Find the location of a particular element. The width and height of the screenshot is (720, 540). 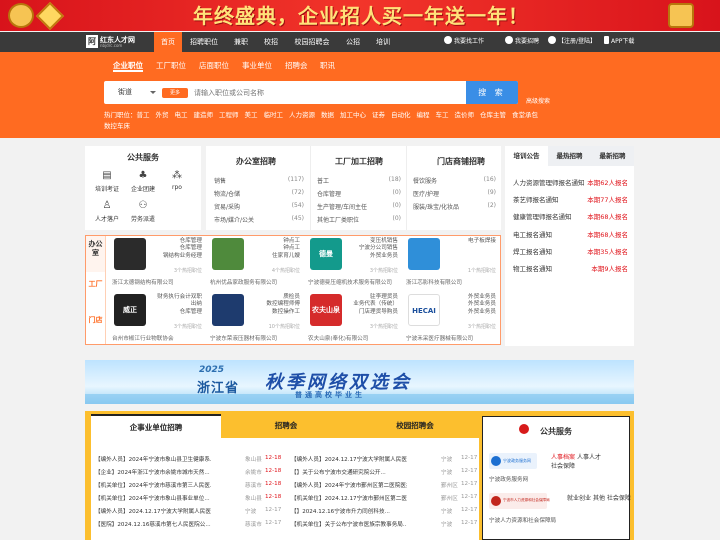

company-name: 杭州优品家政服务有限公司 is located at coordinates (256, 282).